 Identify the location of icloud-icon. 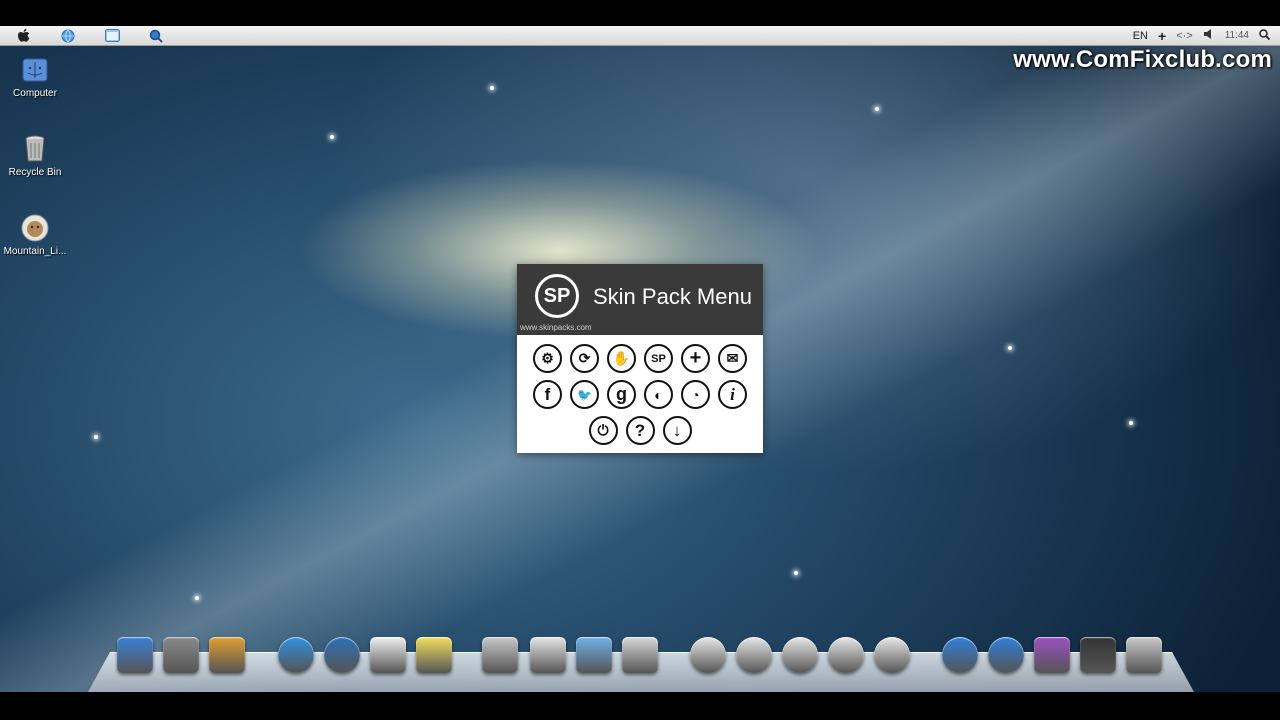
(708, 655).